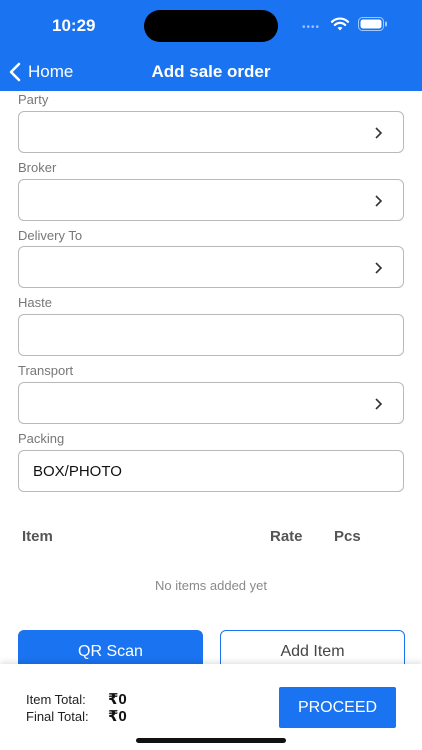  I want to click on totals-footer: Item Total: ₹0 Final Total: ₹0 PROCEED, so click(211, 707).